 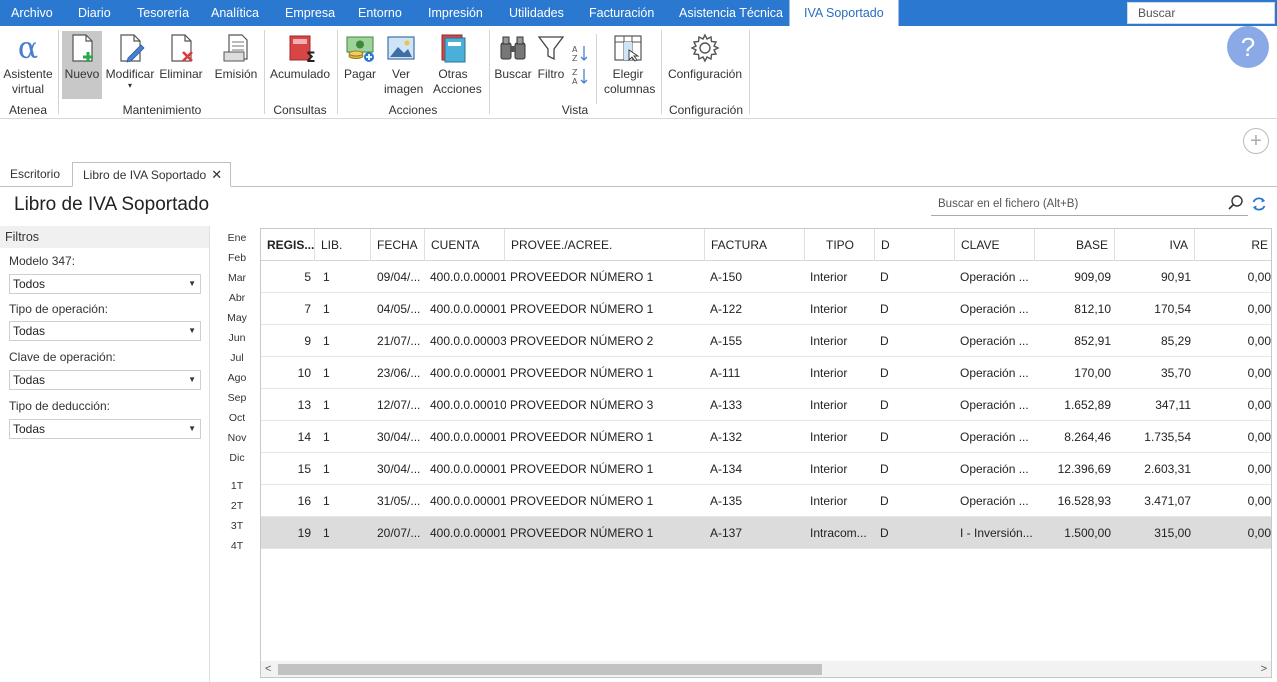 I want to click on month-mar: Mar, so click(x=237, y=278).